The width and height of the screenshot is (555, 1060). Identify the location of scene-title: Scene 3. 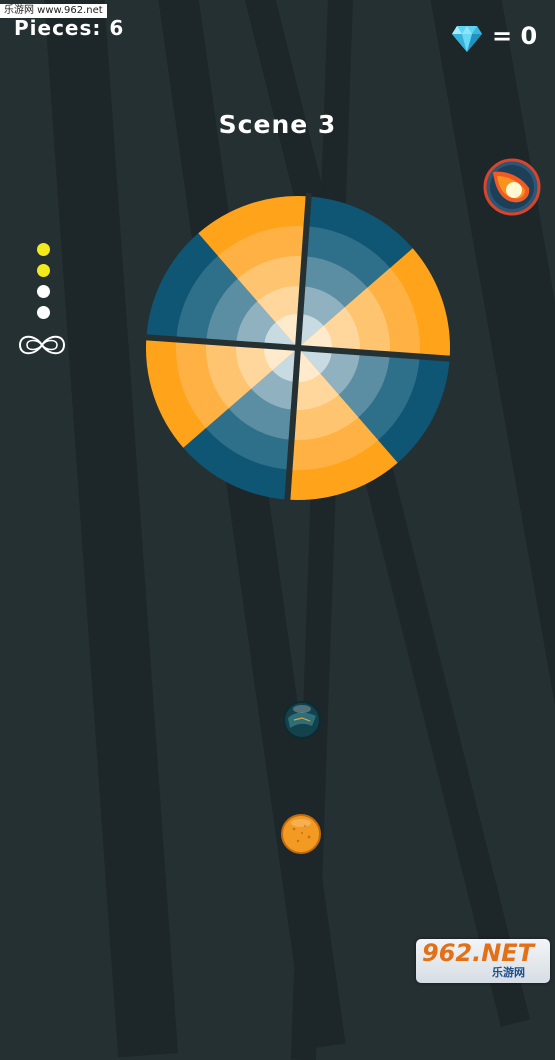
(277, 124).